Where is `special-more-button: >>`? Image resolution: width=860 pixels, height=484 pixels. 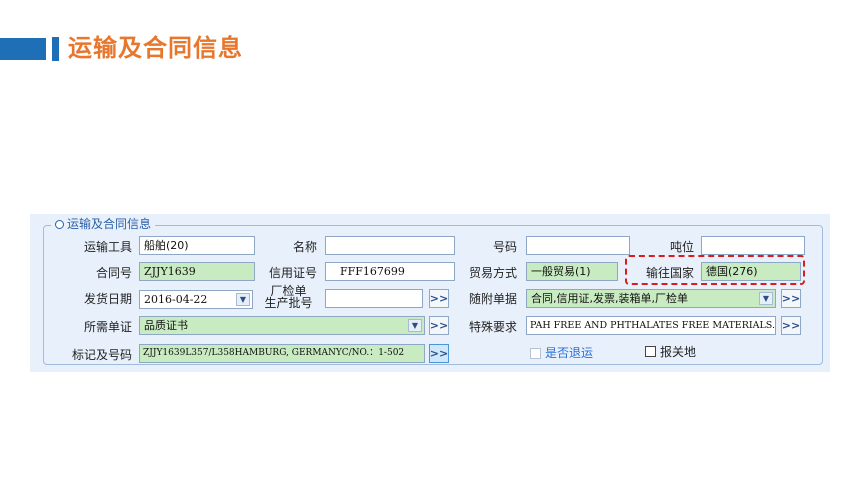 special-more-button: >> is located at coordinates (791, 325).